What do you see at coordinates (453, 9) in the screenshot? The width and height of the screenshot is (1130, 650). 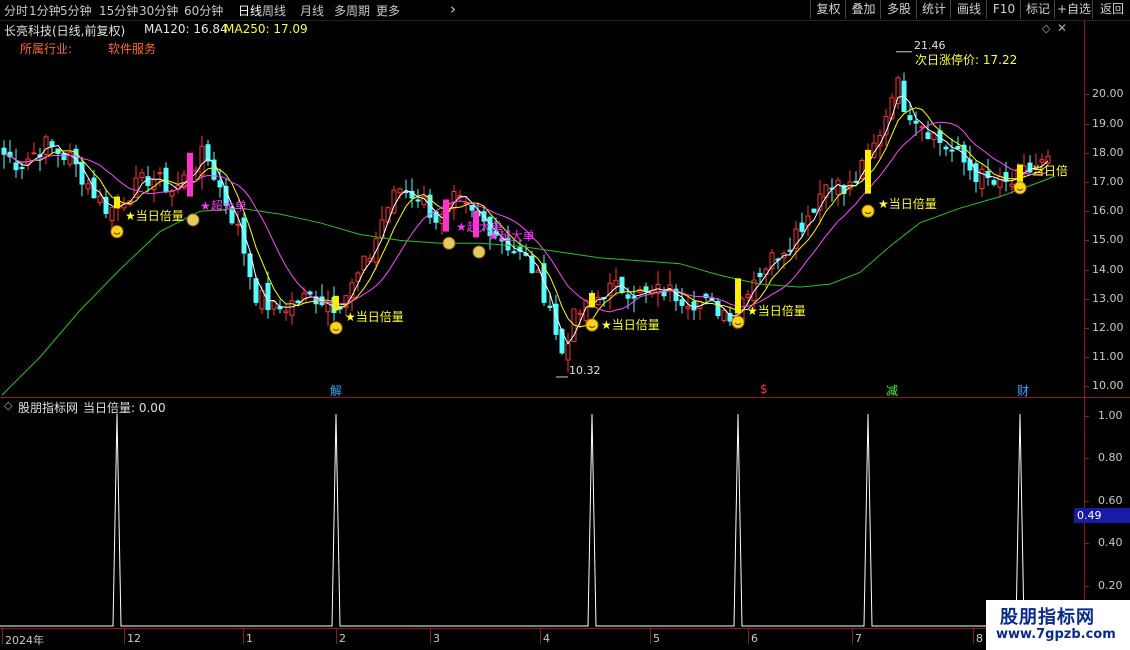 I see `more-chevron-icon: ›` at bounding box center [453, 9].